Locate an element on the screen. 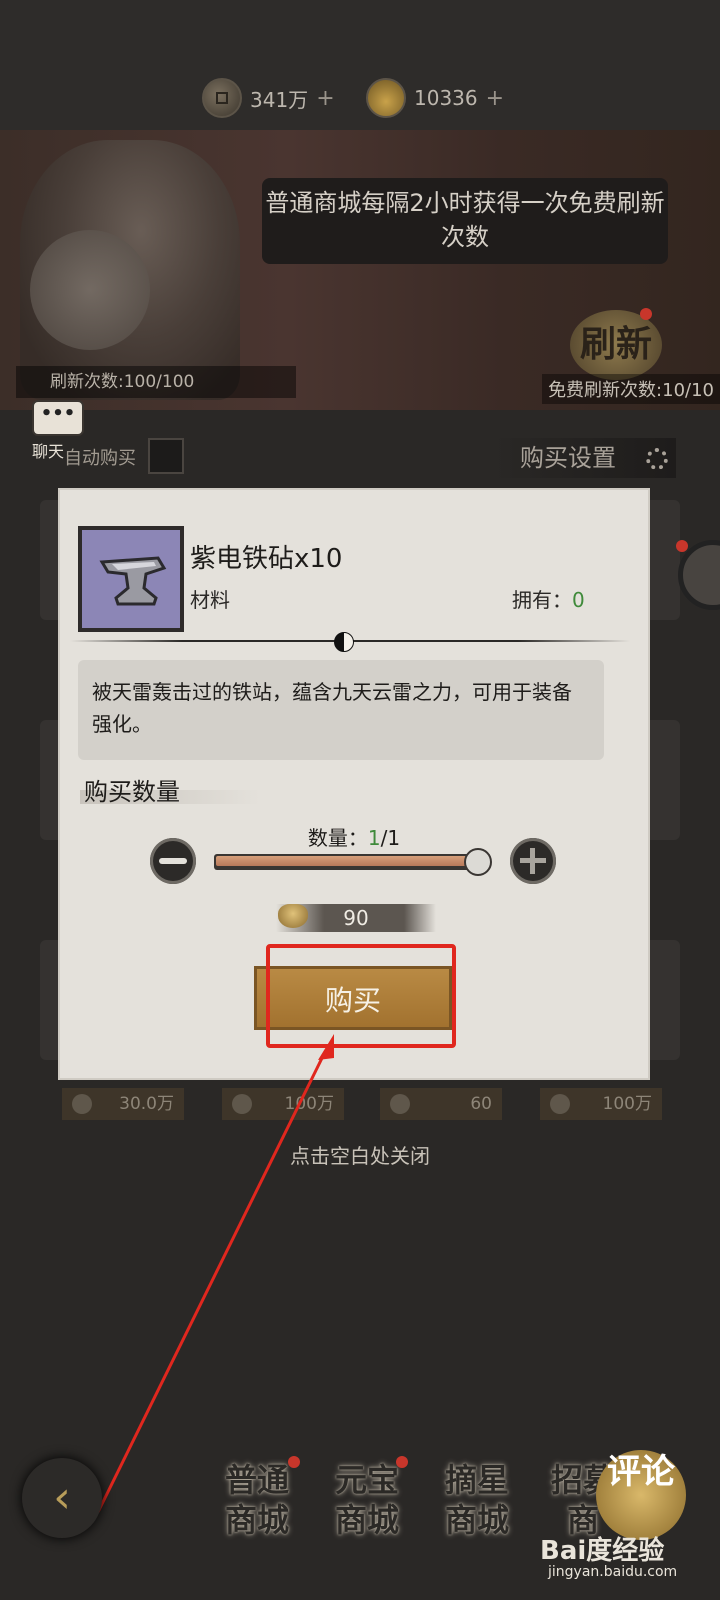  tab-normal-shop: 普通商城 is located at coordinates (257, 1500).